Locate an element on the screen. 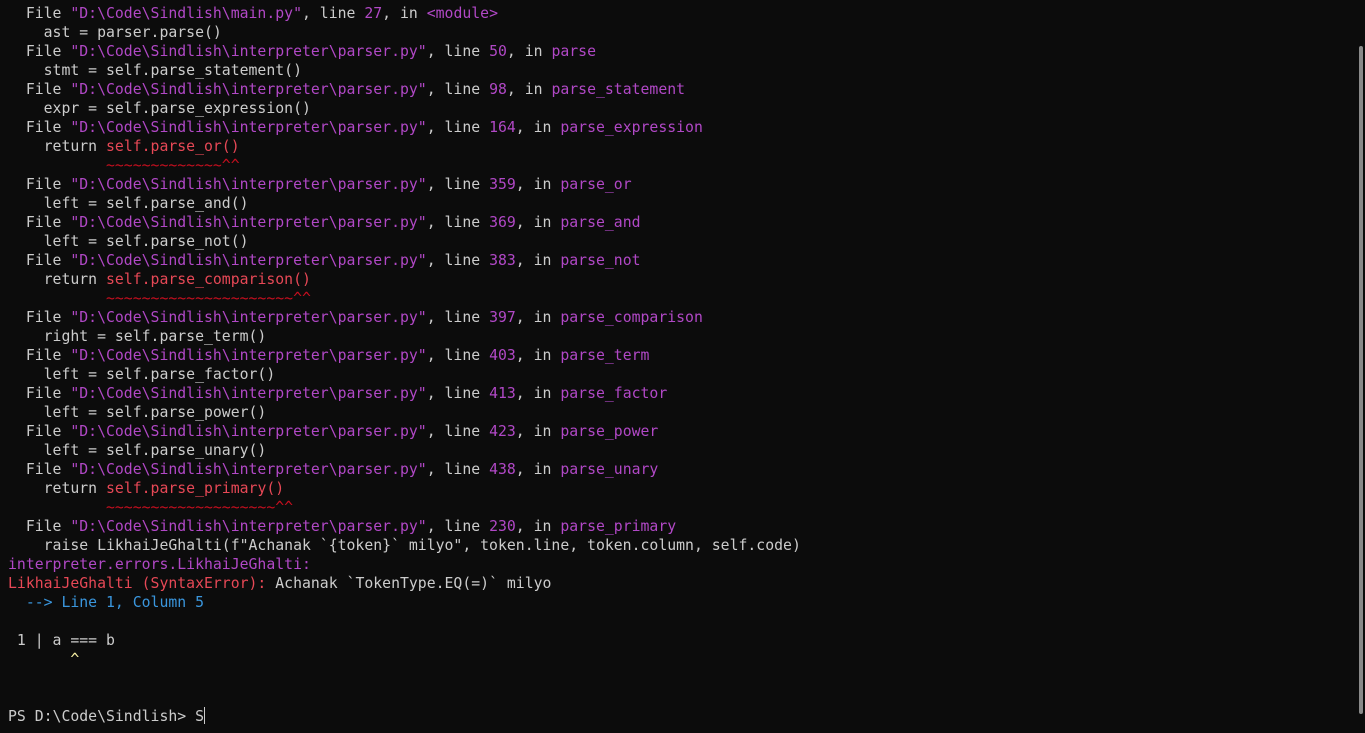 The height and width of the screenshot is (733, 1365). trace-code: stmt = self.parse_statement() is located at coordinates (155, 70).